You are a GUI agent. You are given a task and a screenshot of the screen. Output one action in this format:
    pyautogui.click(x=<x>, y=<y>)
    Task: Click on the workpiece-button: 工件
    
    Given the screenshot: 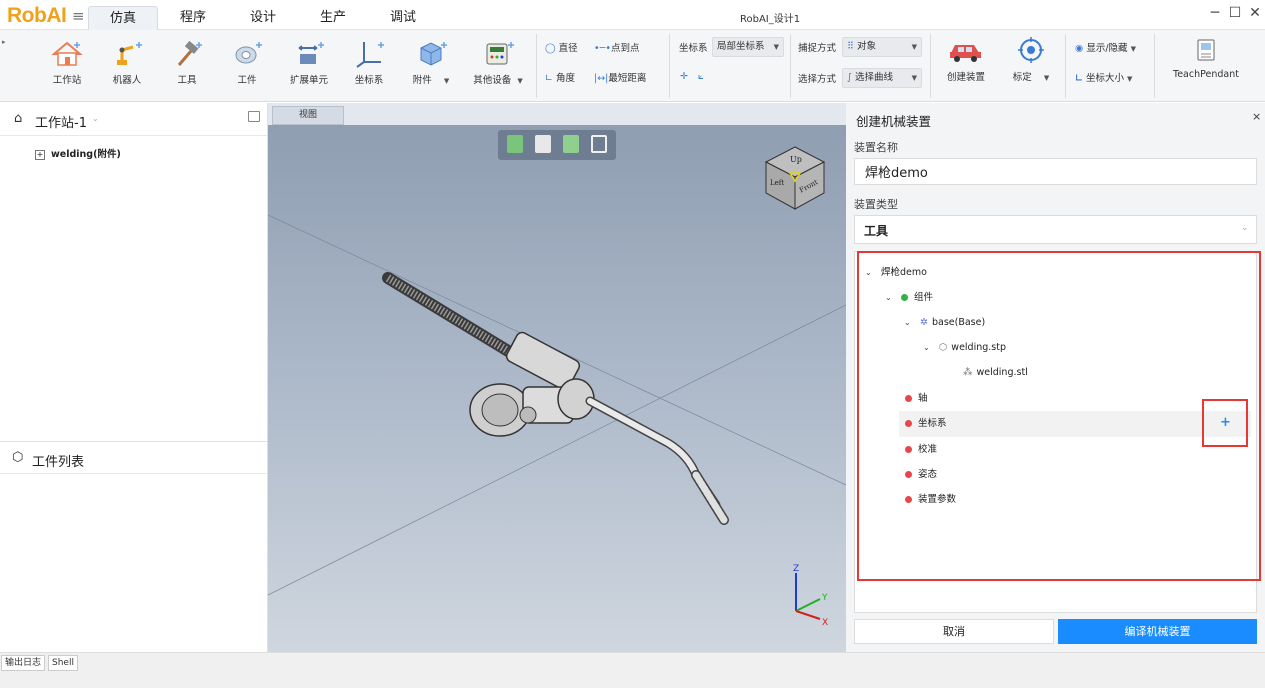 What is the action you would take?
    pyautogui.click(x=247, y=62)
    